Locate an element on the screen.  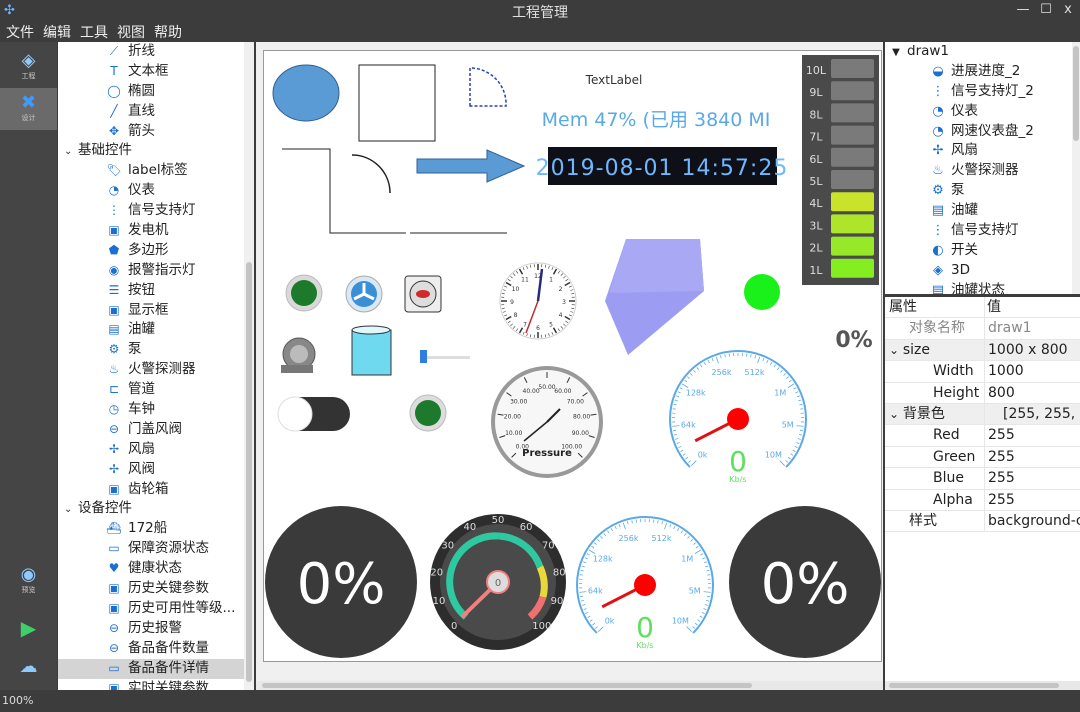
menu-view: 视图 is located at coordinates (129, 32).